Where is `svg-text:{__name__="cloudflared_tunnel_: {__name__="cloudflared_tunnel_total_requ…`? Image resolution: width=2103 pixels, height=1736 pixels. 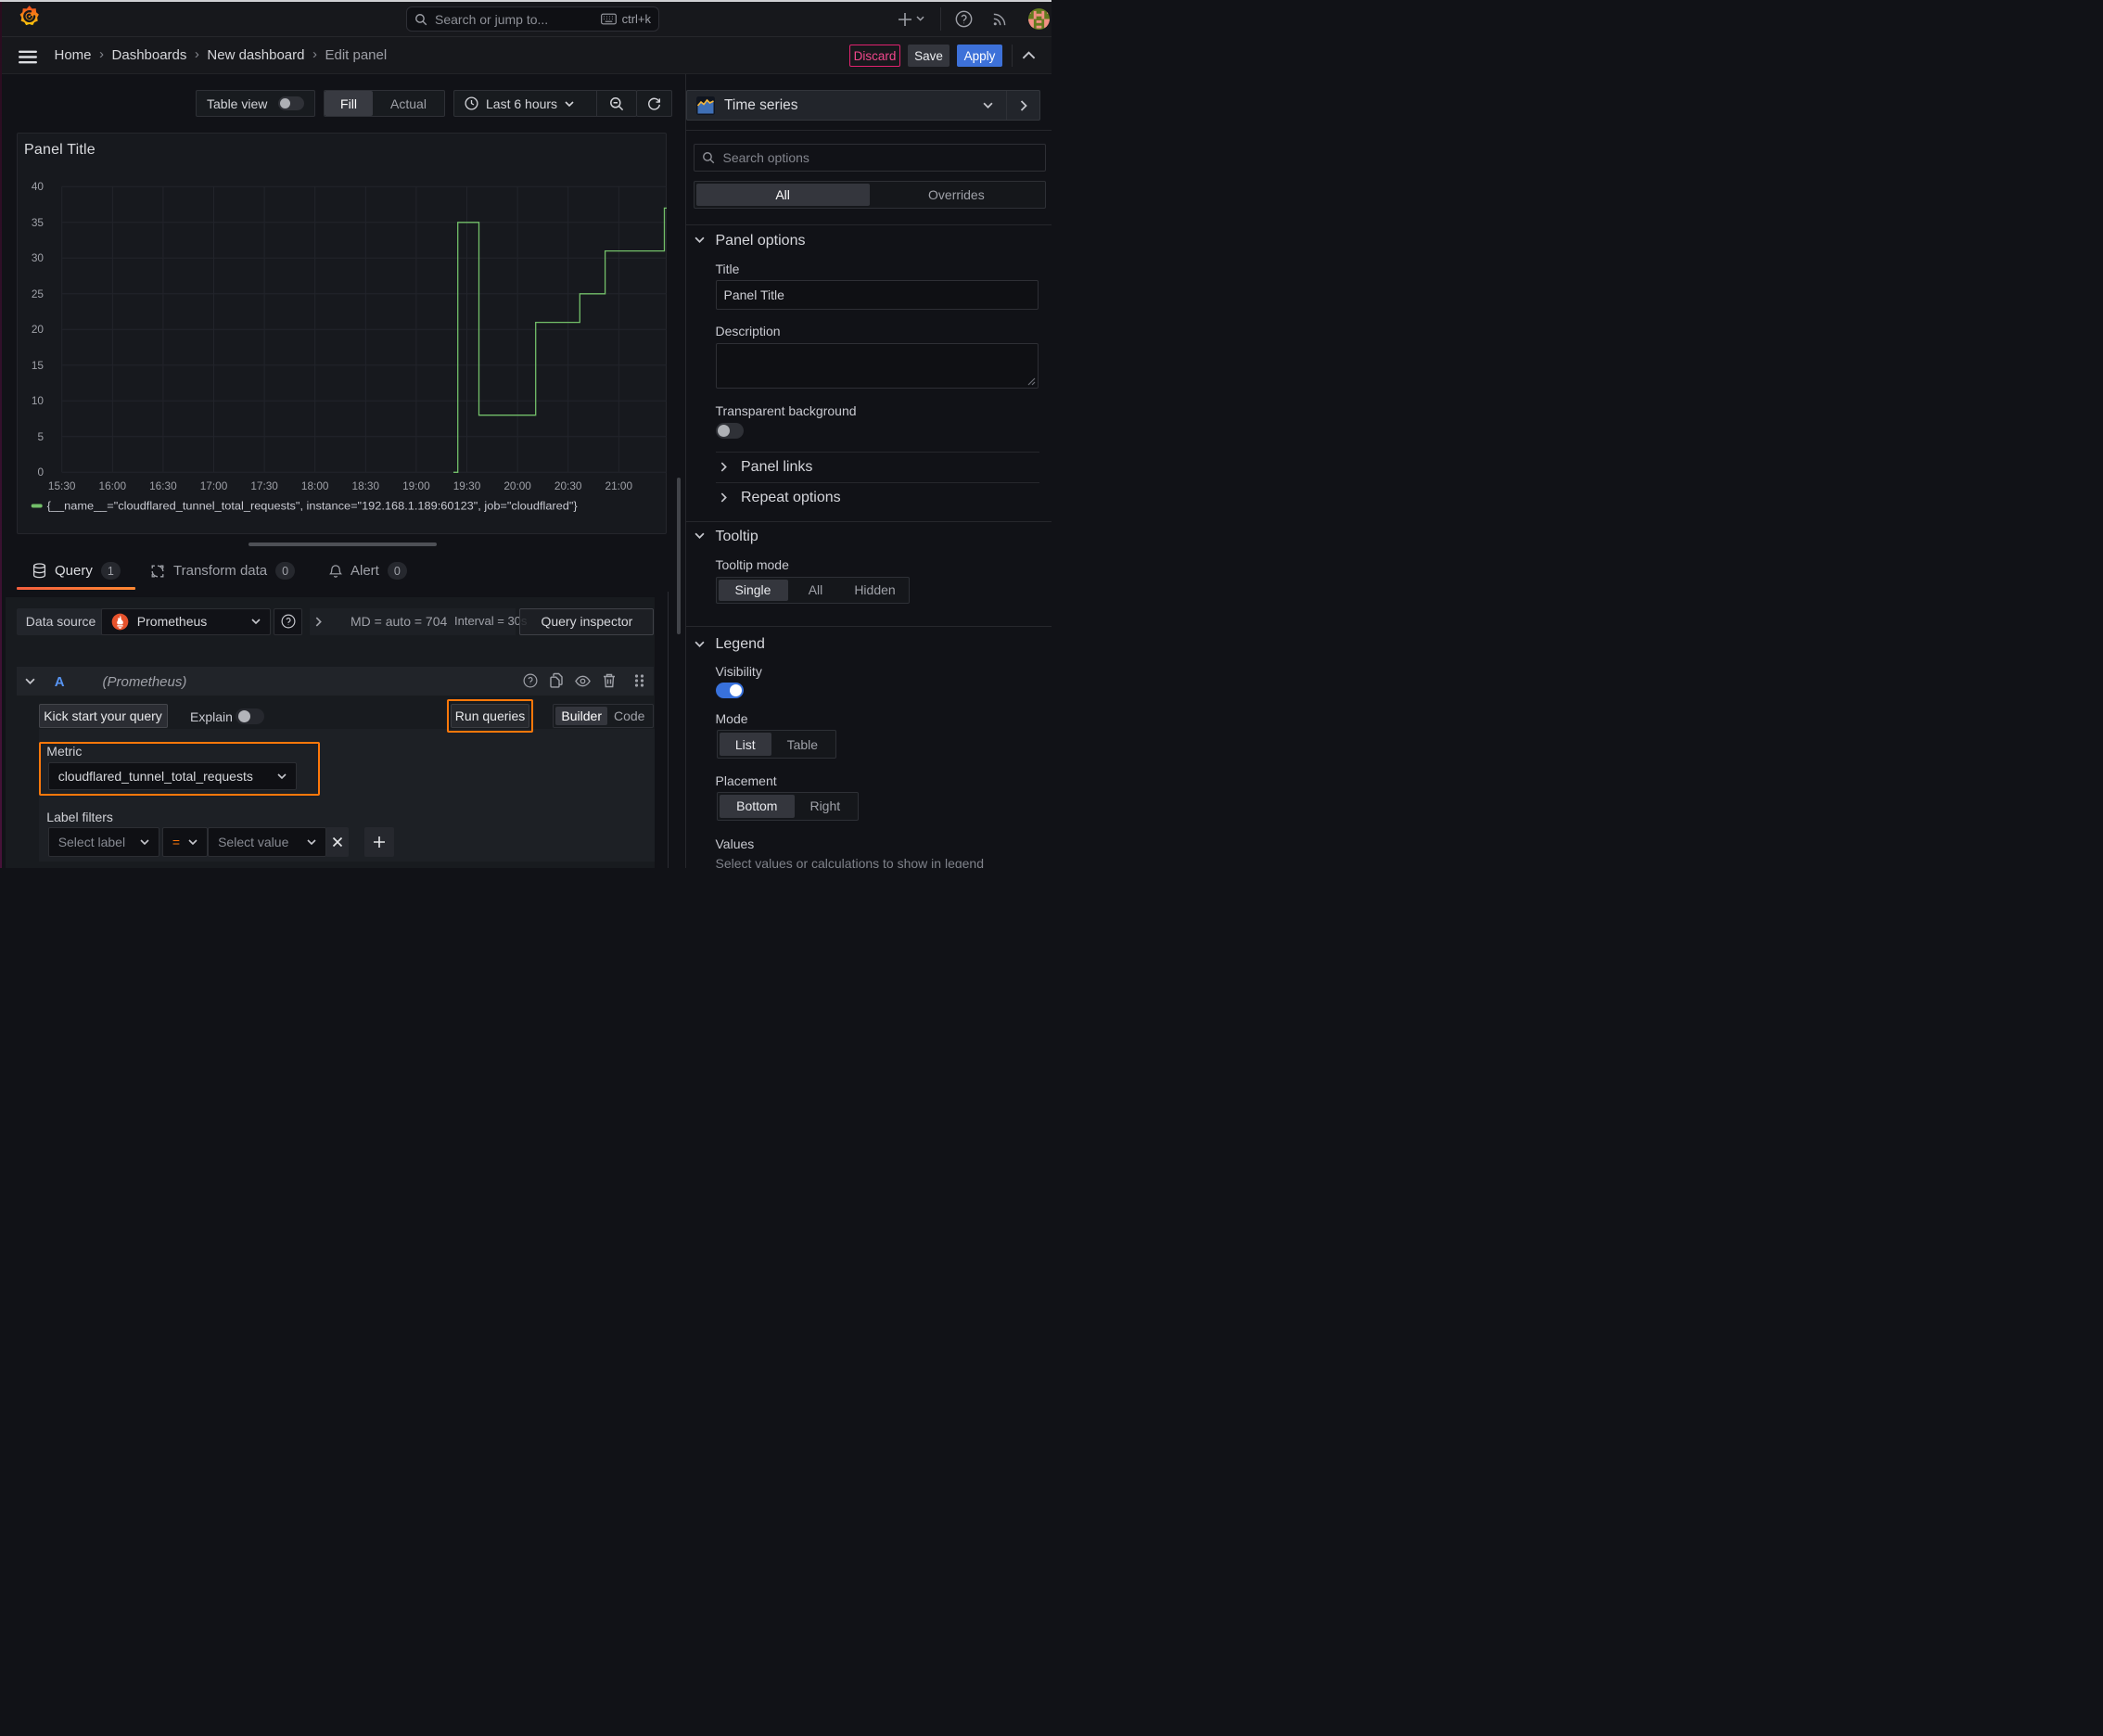 svg-text:{__name__="cloudflared_tunnel_: {__name__="cloudflared_tunnel_total_requ… is located at coordinates (312, 506).